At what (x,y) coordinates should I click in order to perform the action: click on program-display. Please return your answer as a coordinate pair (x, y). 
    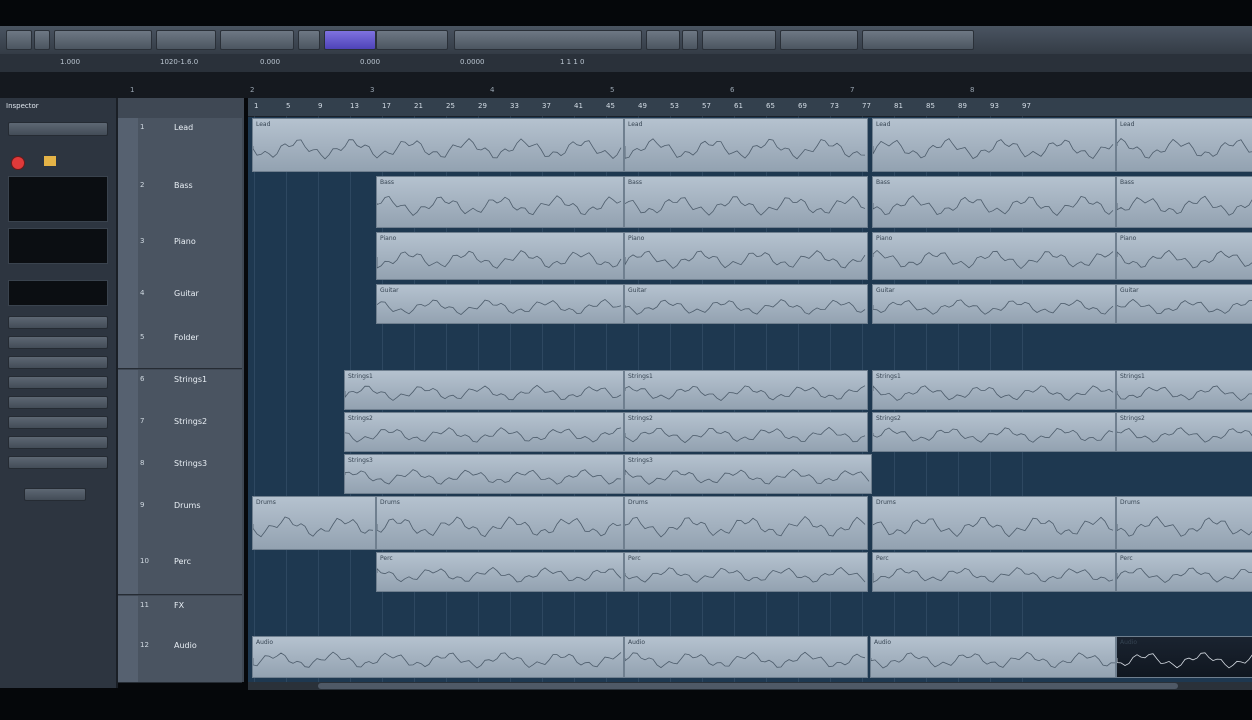
    Looking at the image, I should click on (58, 293).